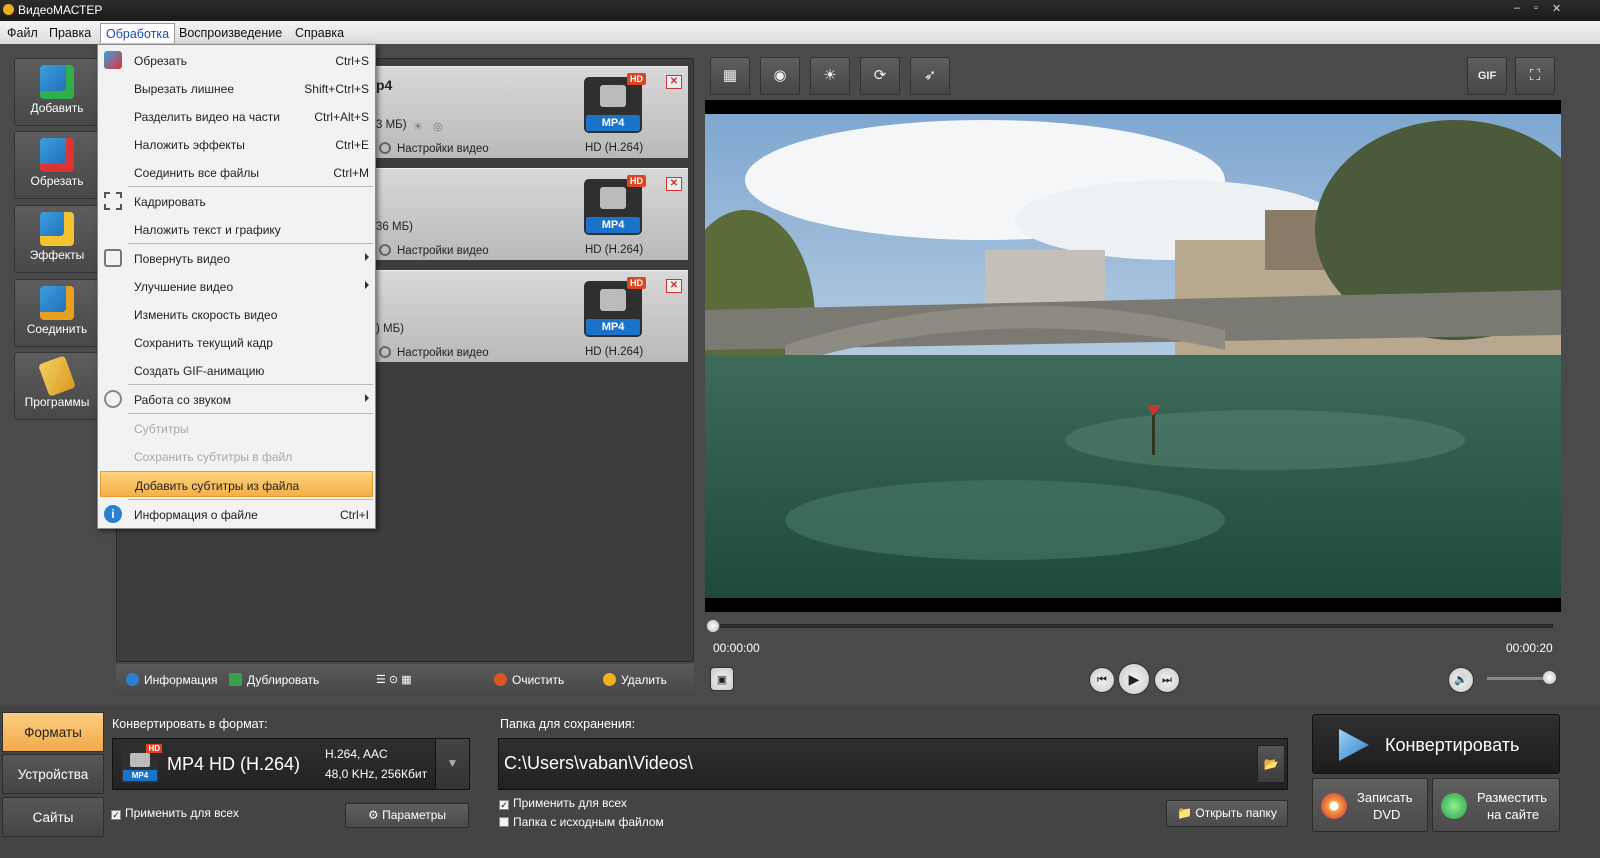 This screenshot has height=858, width=1600. What do you see at coordinates (236, 172) in the screenshot?
I see `menu-item-join: Соединить все файлы Ctrl+M` at bounding box center [236, 172].